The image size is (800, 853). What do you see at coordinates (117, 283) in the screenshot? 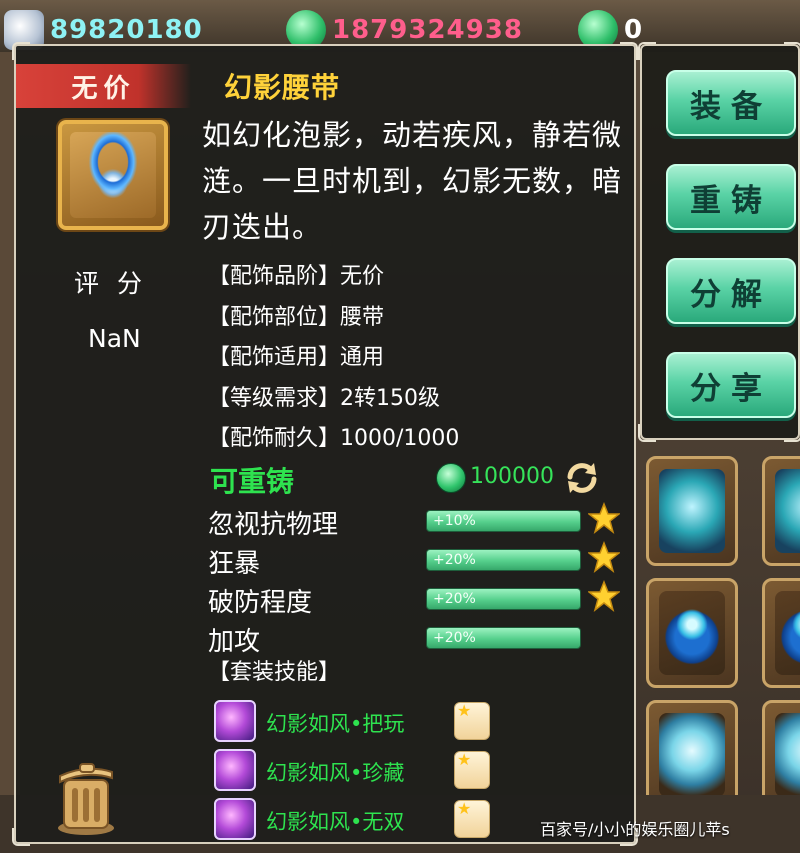
I see `score-label: 评分` at bounding box center [117, 283].